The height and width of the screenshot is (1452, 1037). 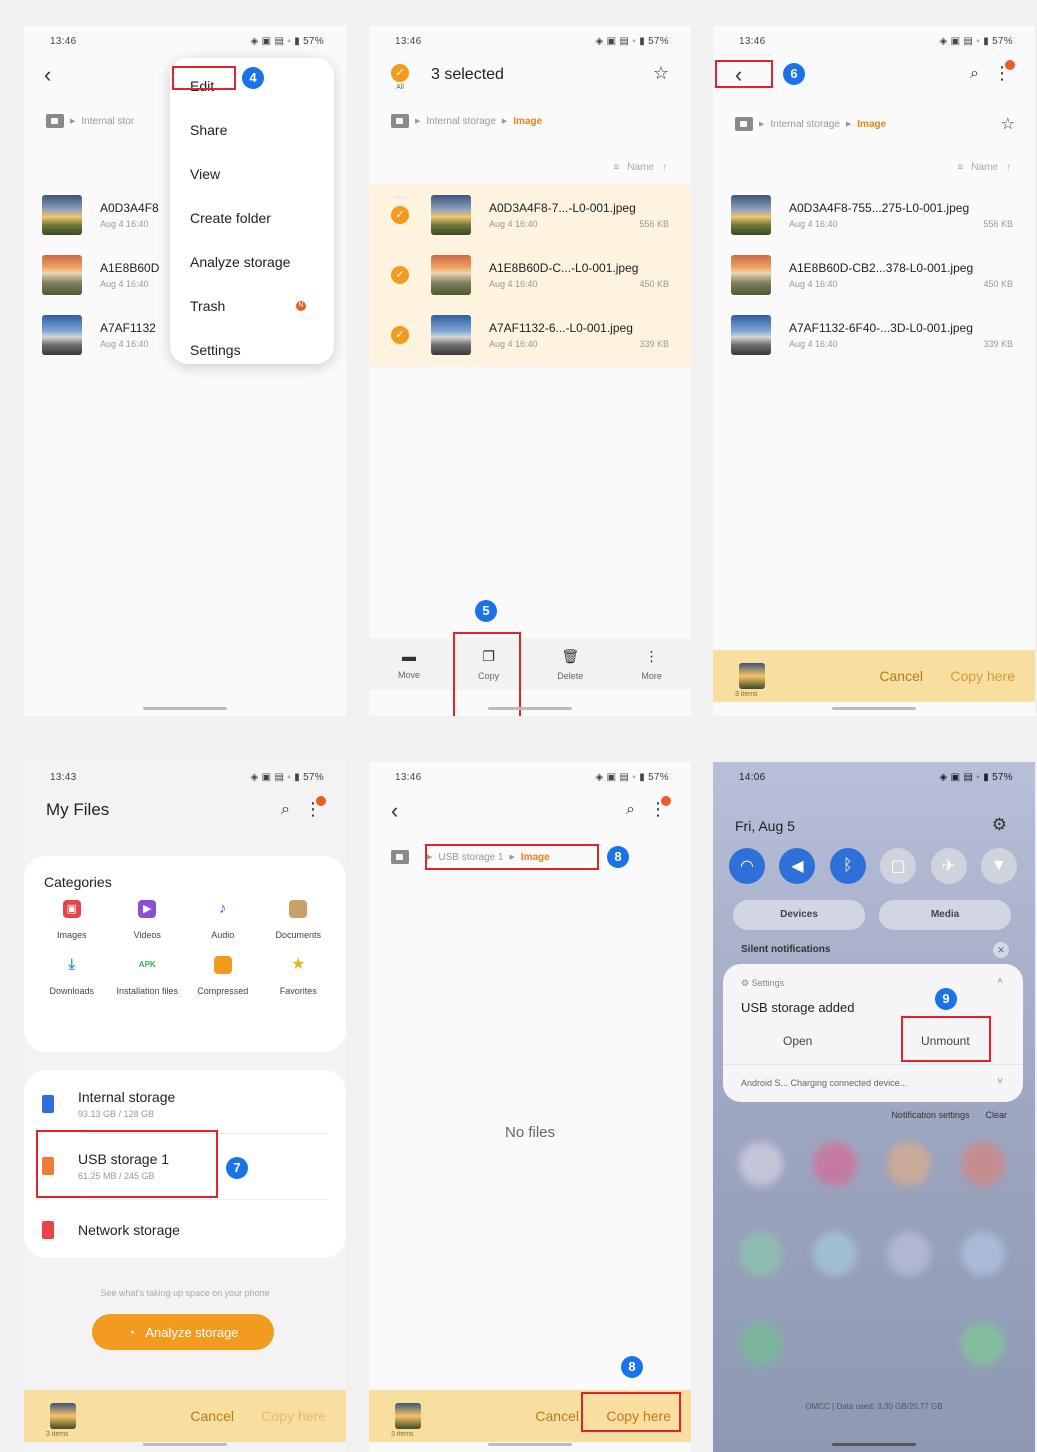 What do you see at coordinates (530, 1132) in the screenshot?
I see `empty-state: No files` at bounding box center [530, 1132].